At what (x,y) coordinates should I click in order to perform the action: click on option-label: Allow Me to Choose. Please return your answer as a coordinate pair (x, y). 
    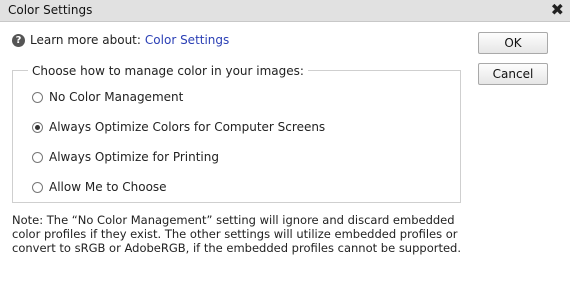
    Looking at the image, I should click on (108, 187).